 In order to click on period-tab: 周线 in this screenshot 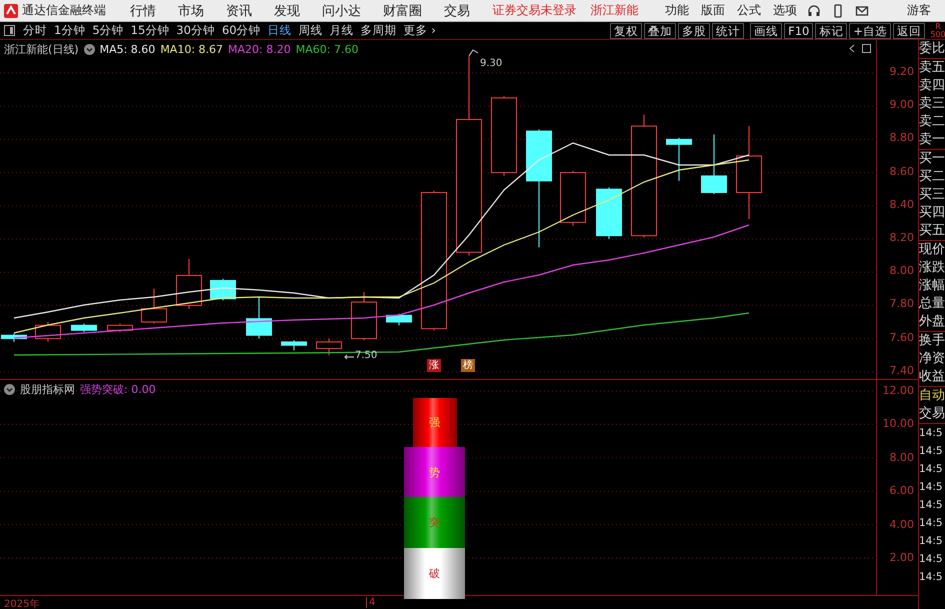, I will do `click(310, 30)`.